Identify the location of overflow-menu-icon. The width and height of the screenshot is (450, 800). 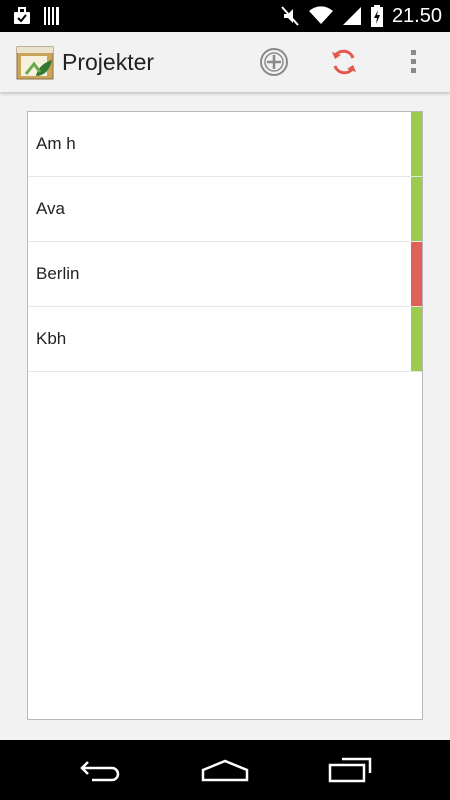
(413, 61).